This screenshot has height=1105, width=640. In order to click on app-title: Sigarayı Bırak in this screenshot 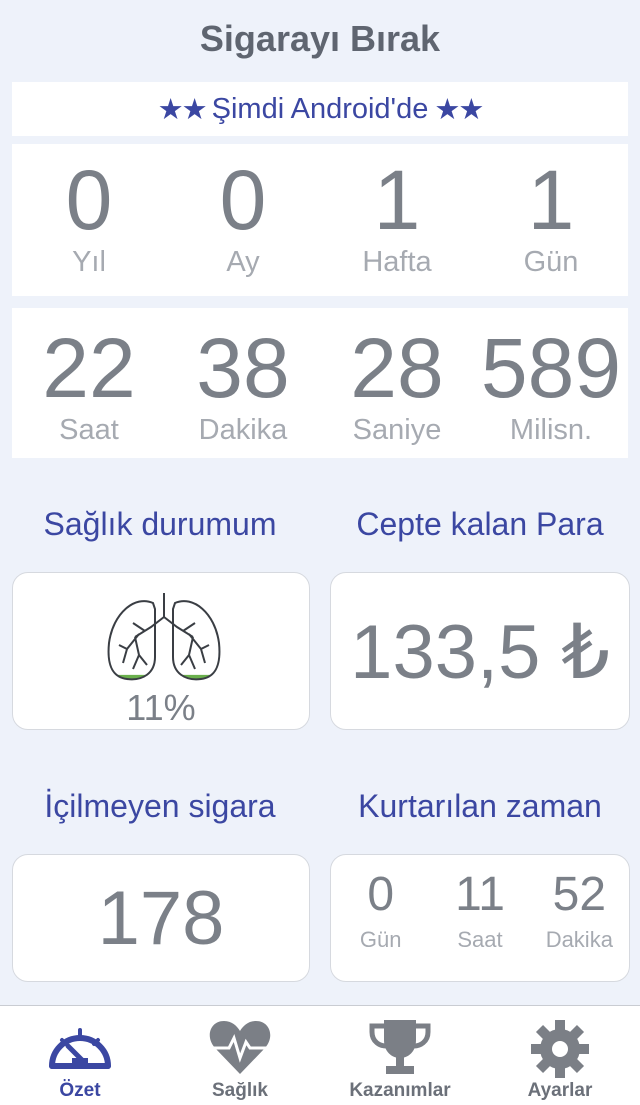, I will do `click(320, 38)`.